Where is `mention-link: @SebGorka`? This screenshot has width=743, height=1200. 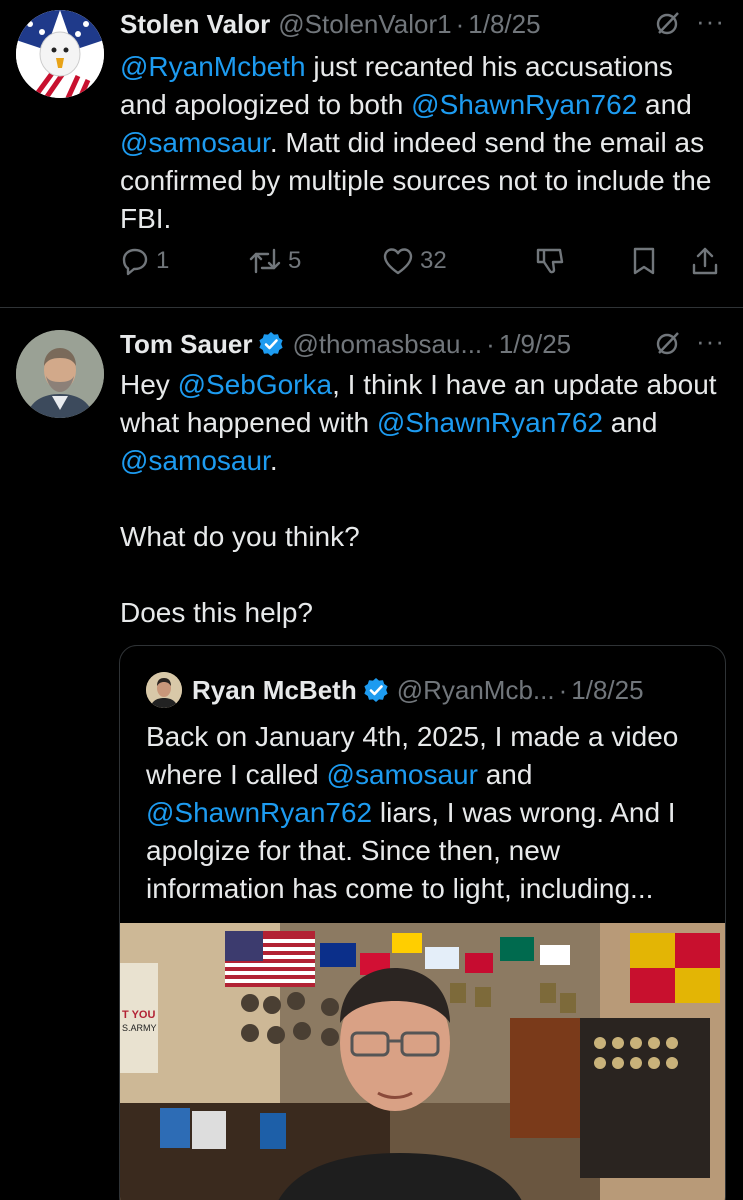 mention-link: @SebGorka is located at coordinates (255, 384).